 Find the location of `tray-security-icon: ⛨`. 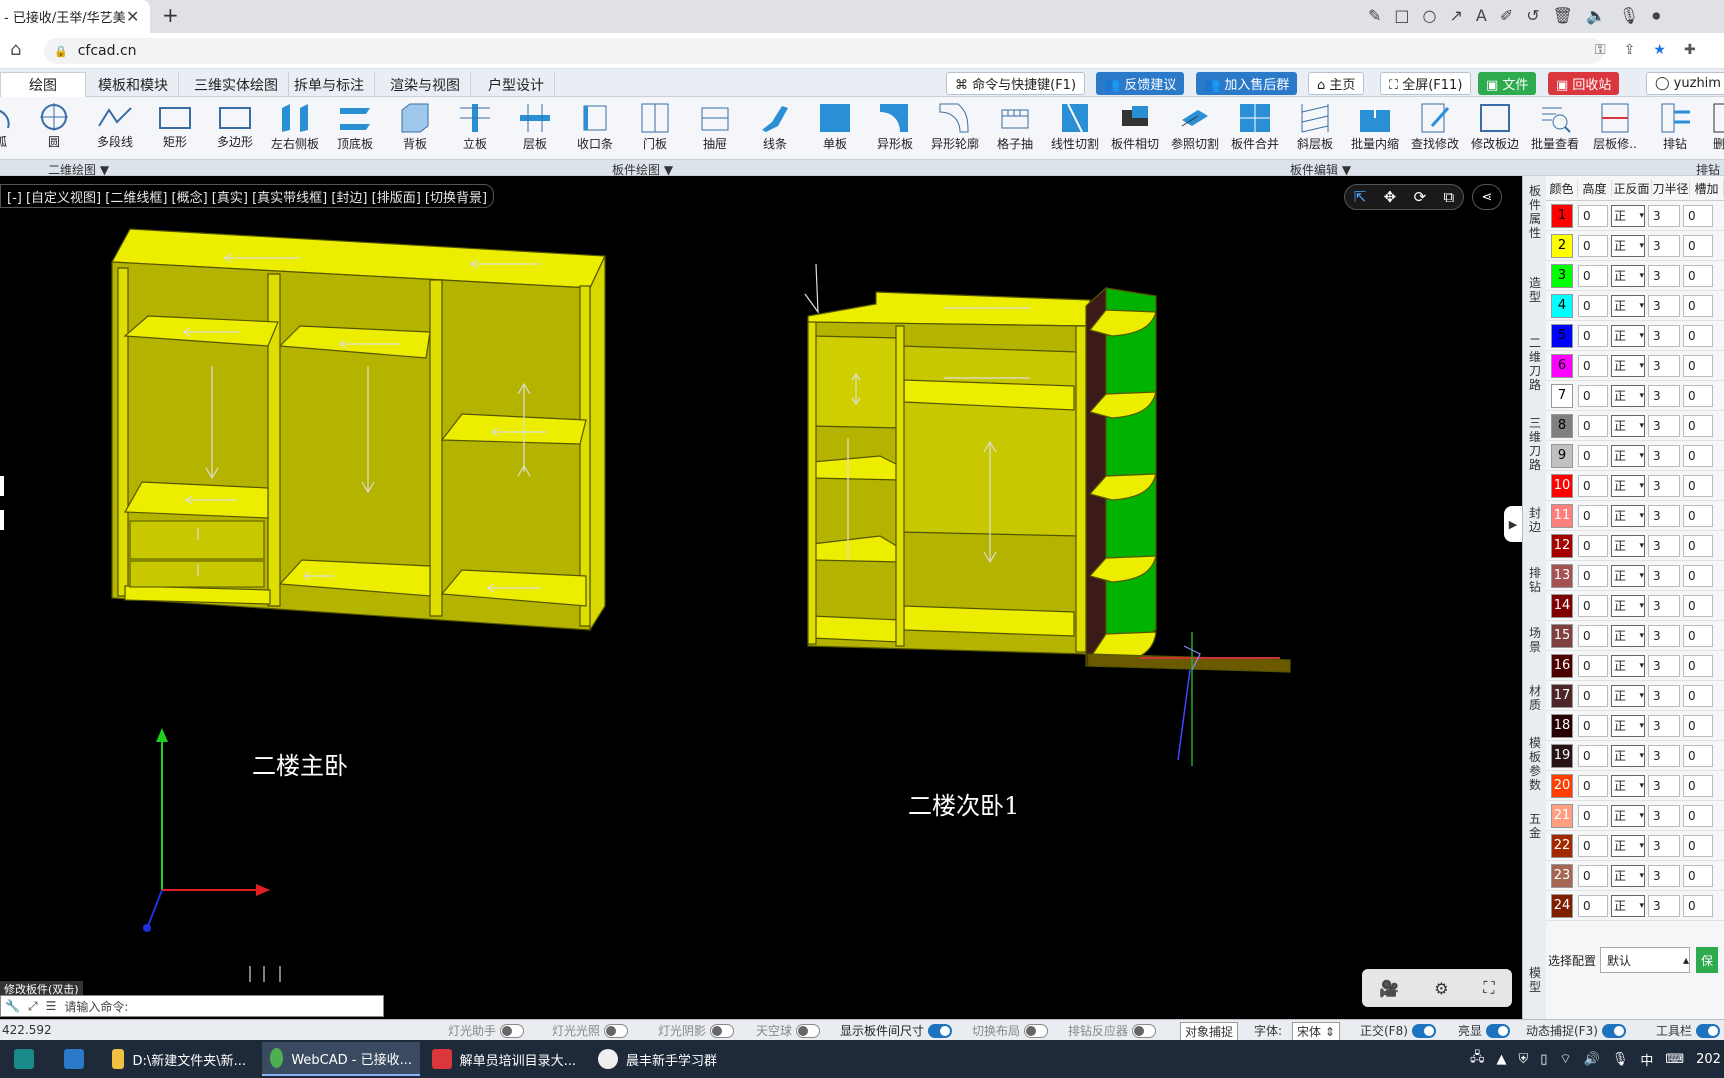

tray-security-icon: ⛨ is located at coordinates (1524, 1059).